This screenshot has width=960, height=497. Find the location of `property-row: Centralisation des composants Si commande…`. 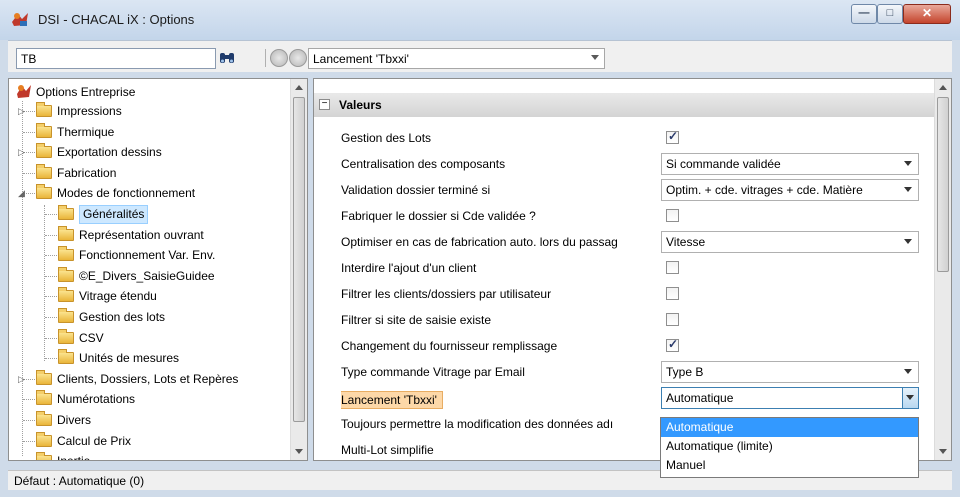

property-row: Centralisation des composants Si commande… is located at coordinates (624, 164).